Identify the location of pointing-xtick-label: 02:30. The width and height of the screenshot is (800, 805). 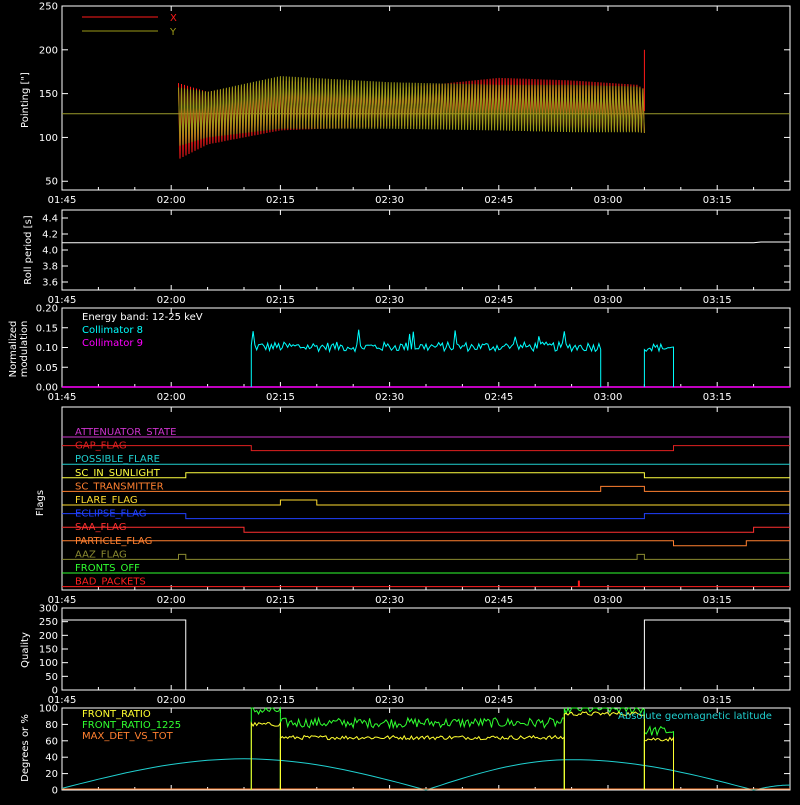
(389, 200).